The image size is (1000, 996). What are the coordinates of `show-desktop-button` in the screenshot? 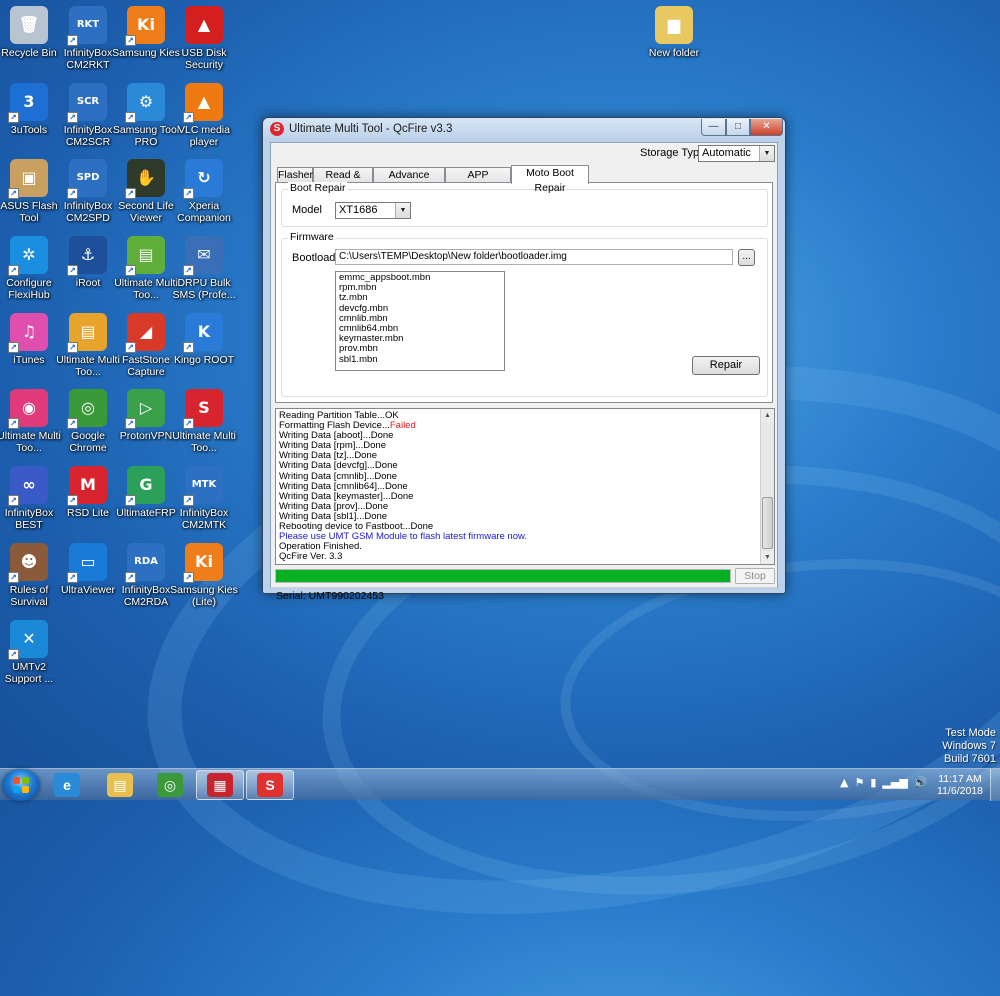 It's located at (995, 785).